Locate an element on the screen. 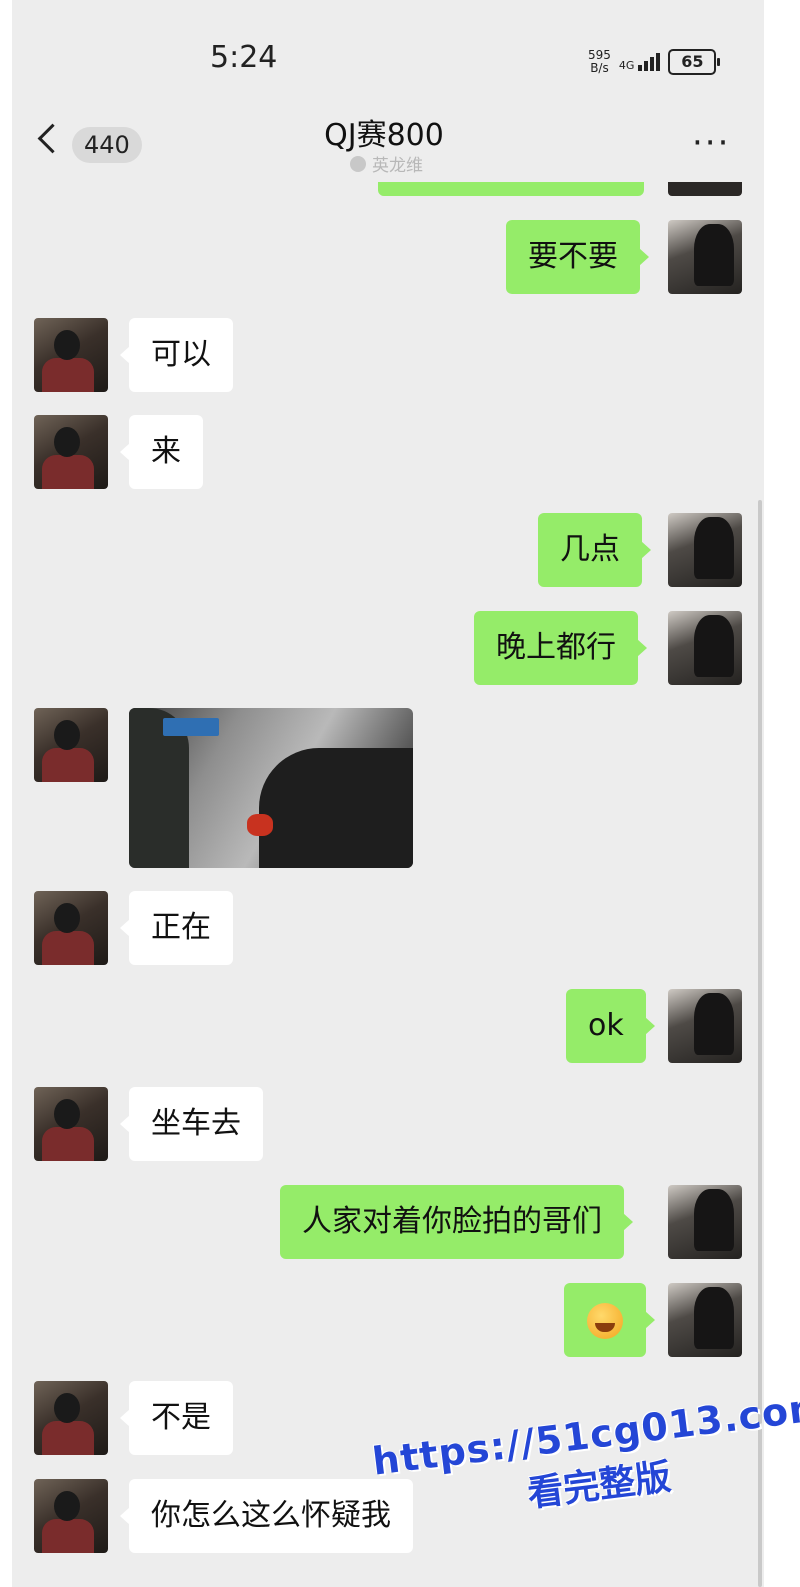 The width and height of the screenshot is (800, 1587). chat-title: QJ赛800 is located at coordinates (384, 135).